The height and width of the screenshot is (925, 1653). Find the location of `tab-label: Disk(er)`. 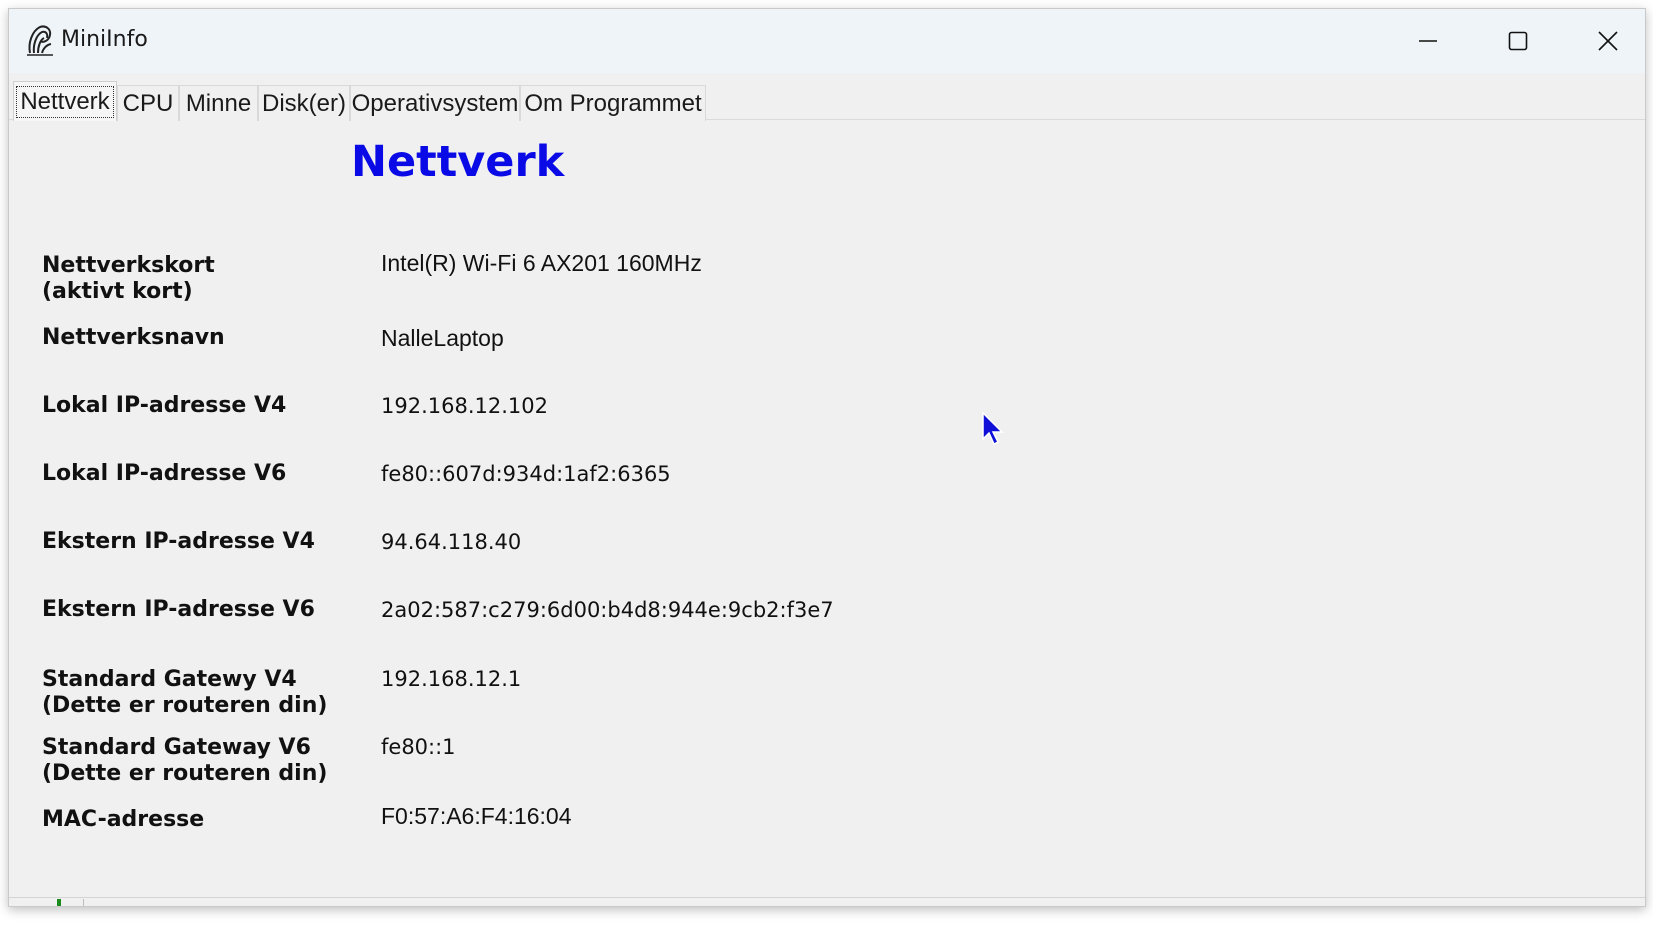

tab-label: Disk(er) is located at coordinates (304, 103).